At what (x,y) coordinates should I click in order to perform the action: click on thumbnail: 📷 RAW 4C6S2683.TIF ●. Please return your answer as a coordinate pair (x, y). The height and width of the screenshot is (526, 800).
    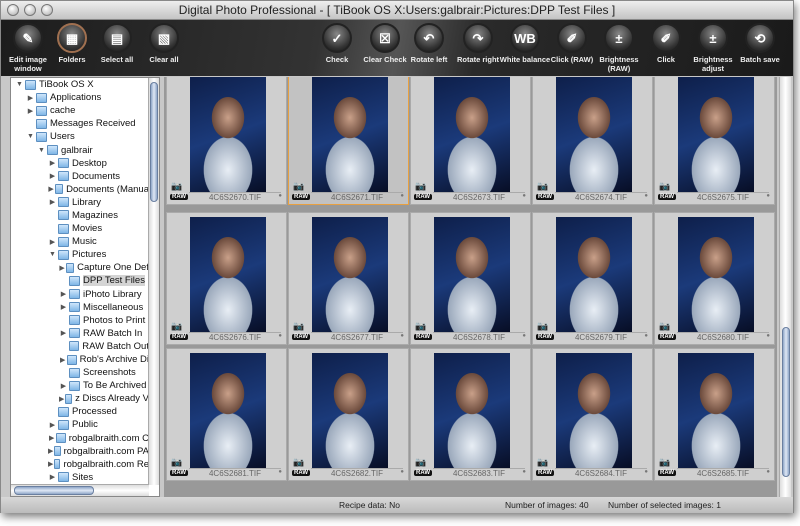
    Looking at the image, I should click on (470, 414).